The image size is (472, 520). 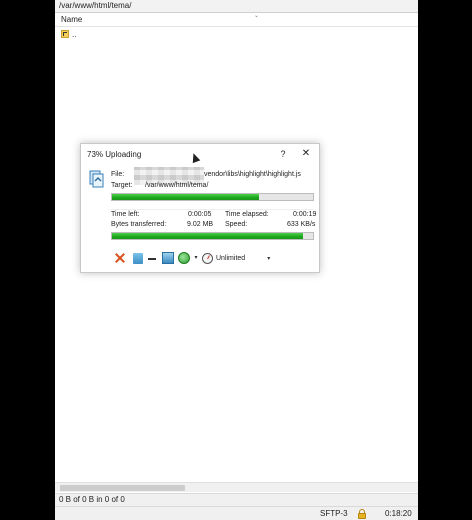 I want to click on parent-directory-row: .., so click(x=68, y=34).